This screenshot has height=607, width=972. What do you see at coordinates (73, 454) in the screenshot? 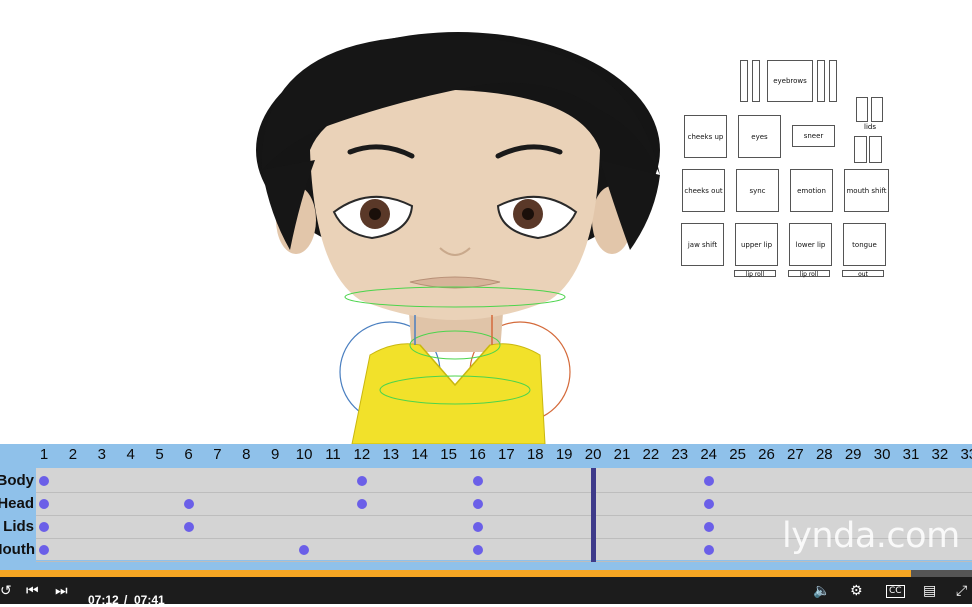
I see `frame-number: 2` at bounding box center [73, 454].